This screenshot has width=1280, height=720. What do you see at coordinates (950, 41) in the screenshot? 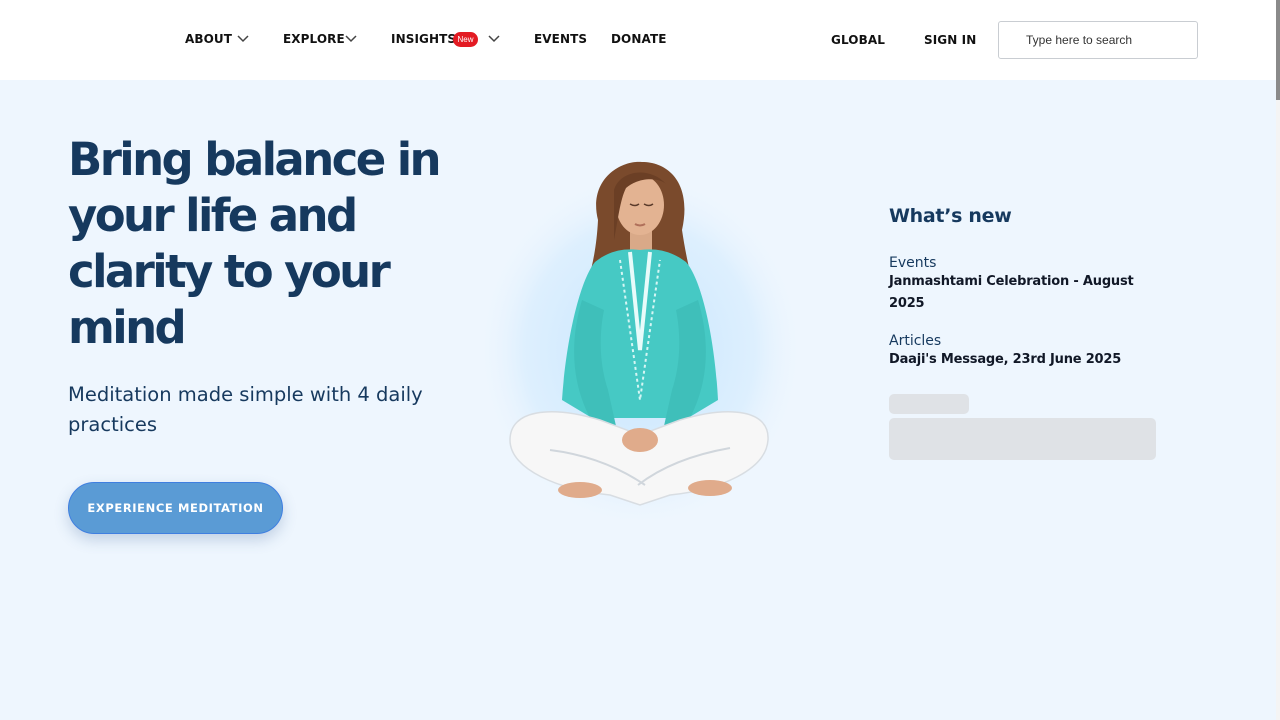
I see `sign-in-link: SIGN IN` at bounding box center [950, 41].